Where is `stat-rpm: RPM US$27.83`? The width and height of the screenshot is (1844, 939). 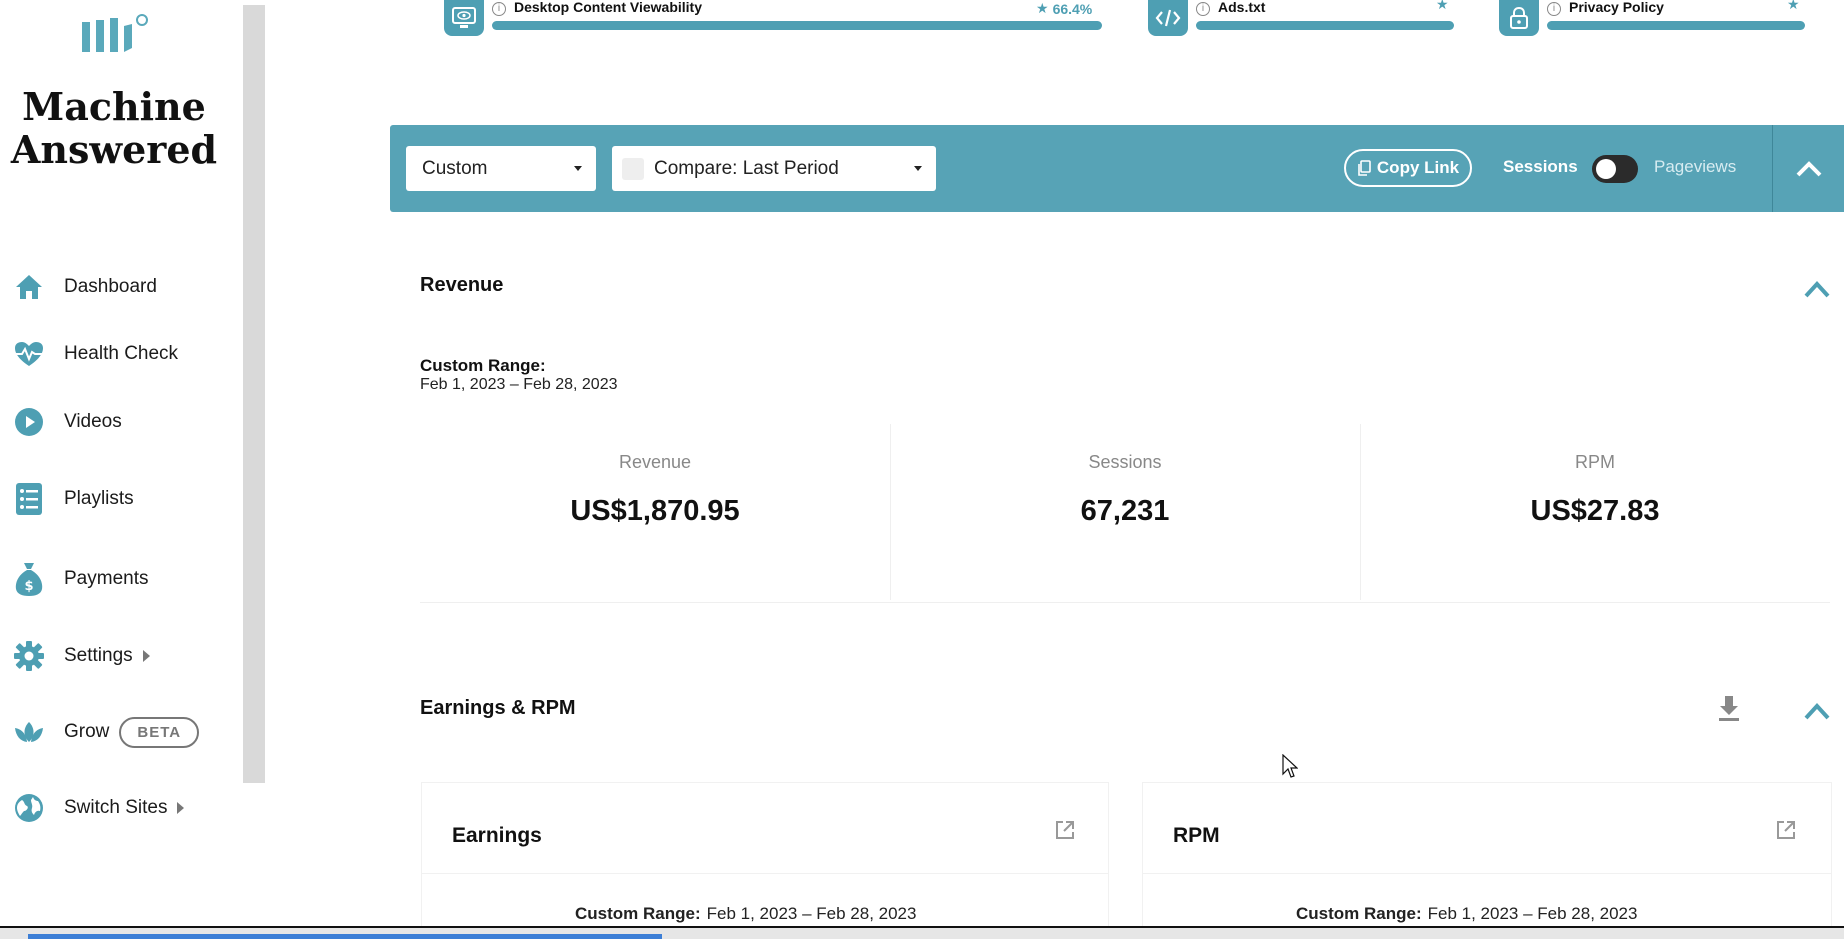 stat-rpm: RPM US$27.83 is located at coordinates (1595, 512).